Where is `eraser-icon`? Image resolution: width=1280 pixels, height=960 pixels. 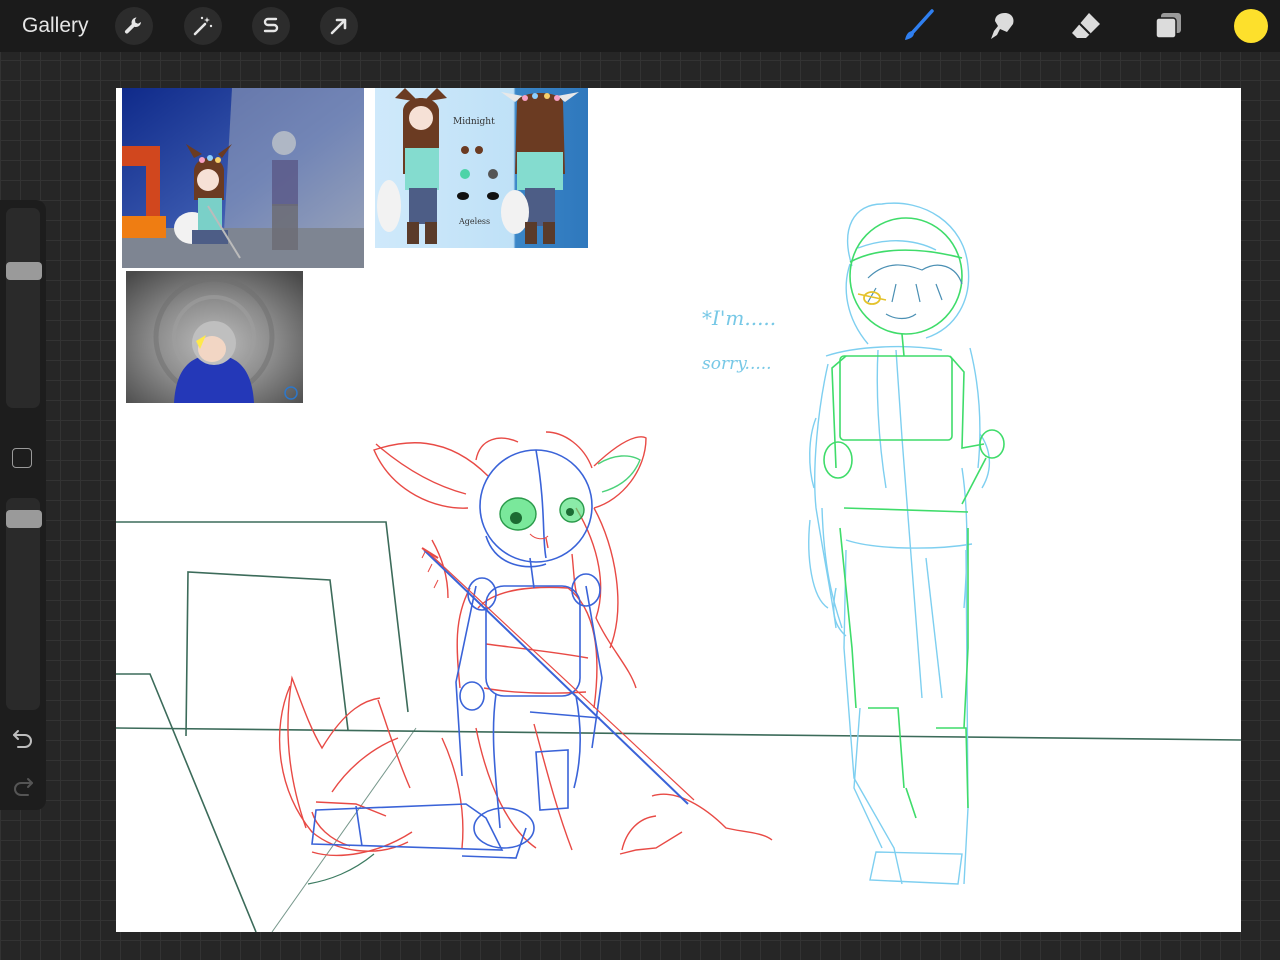 eraser-icon is located at coordinates (1086, 25).